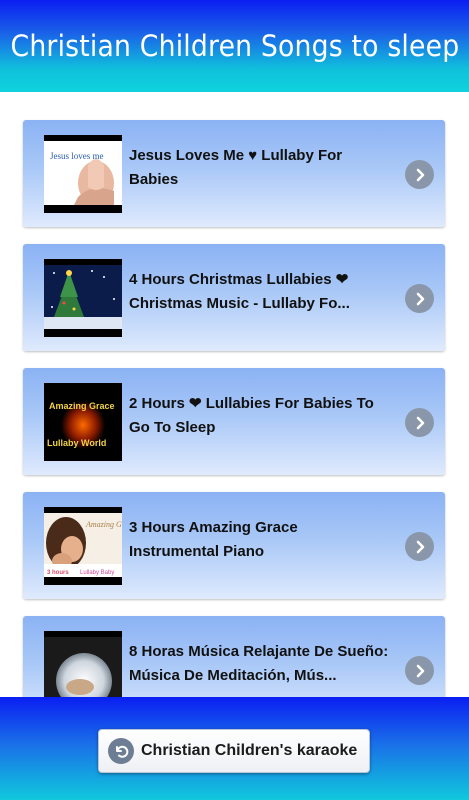  Describe the element at coordinates (213, 539) in the screenshot. I see `song-title: 3 Hours Amazing Grace Instrumental Piano` at that location.